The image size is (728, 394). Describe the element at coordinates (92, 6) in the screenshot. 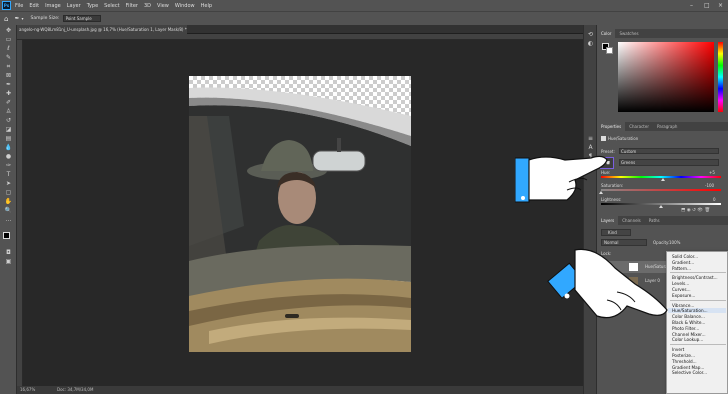

I see `menu-type: Type` at that location.